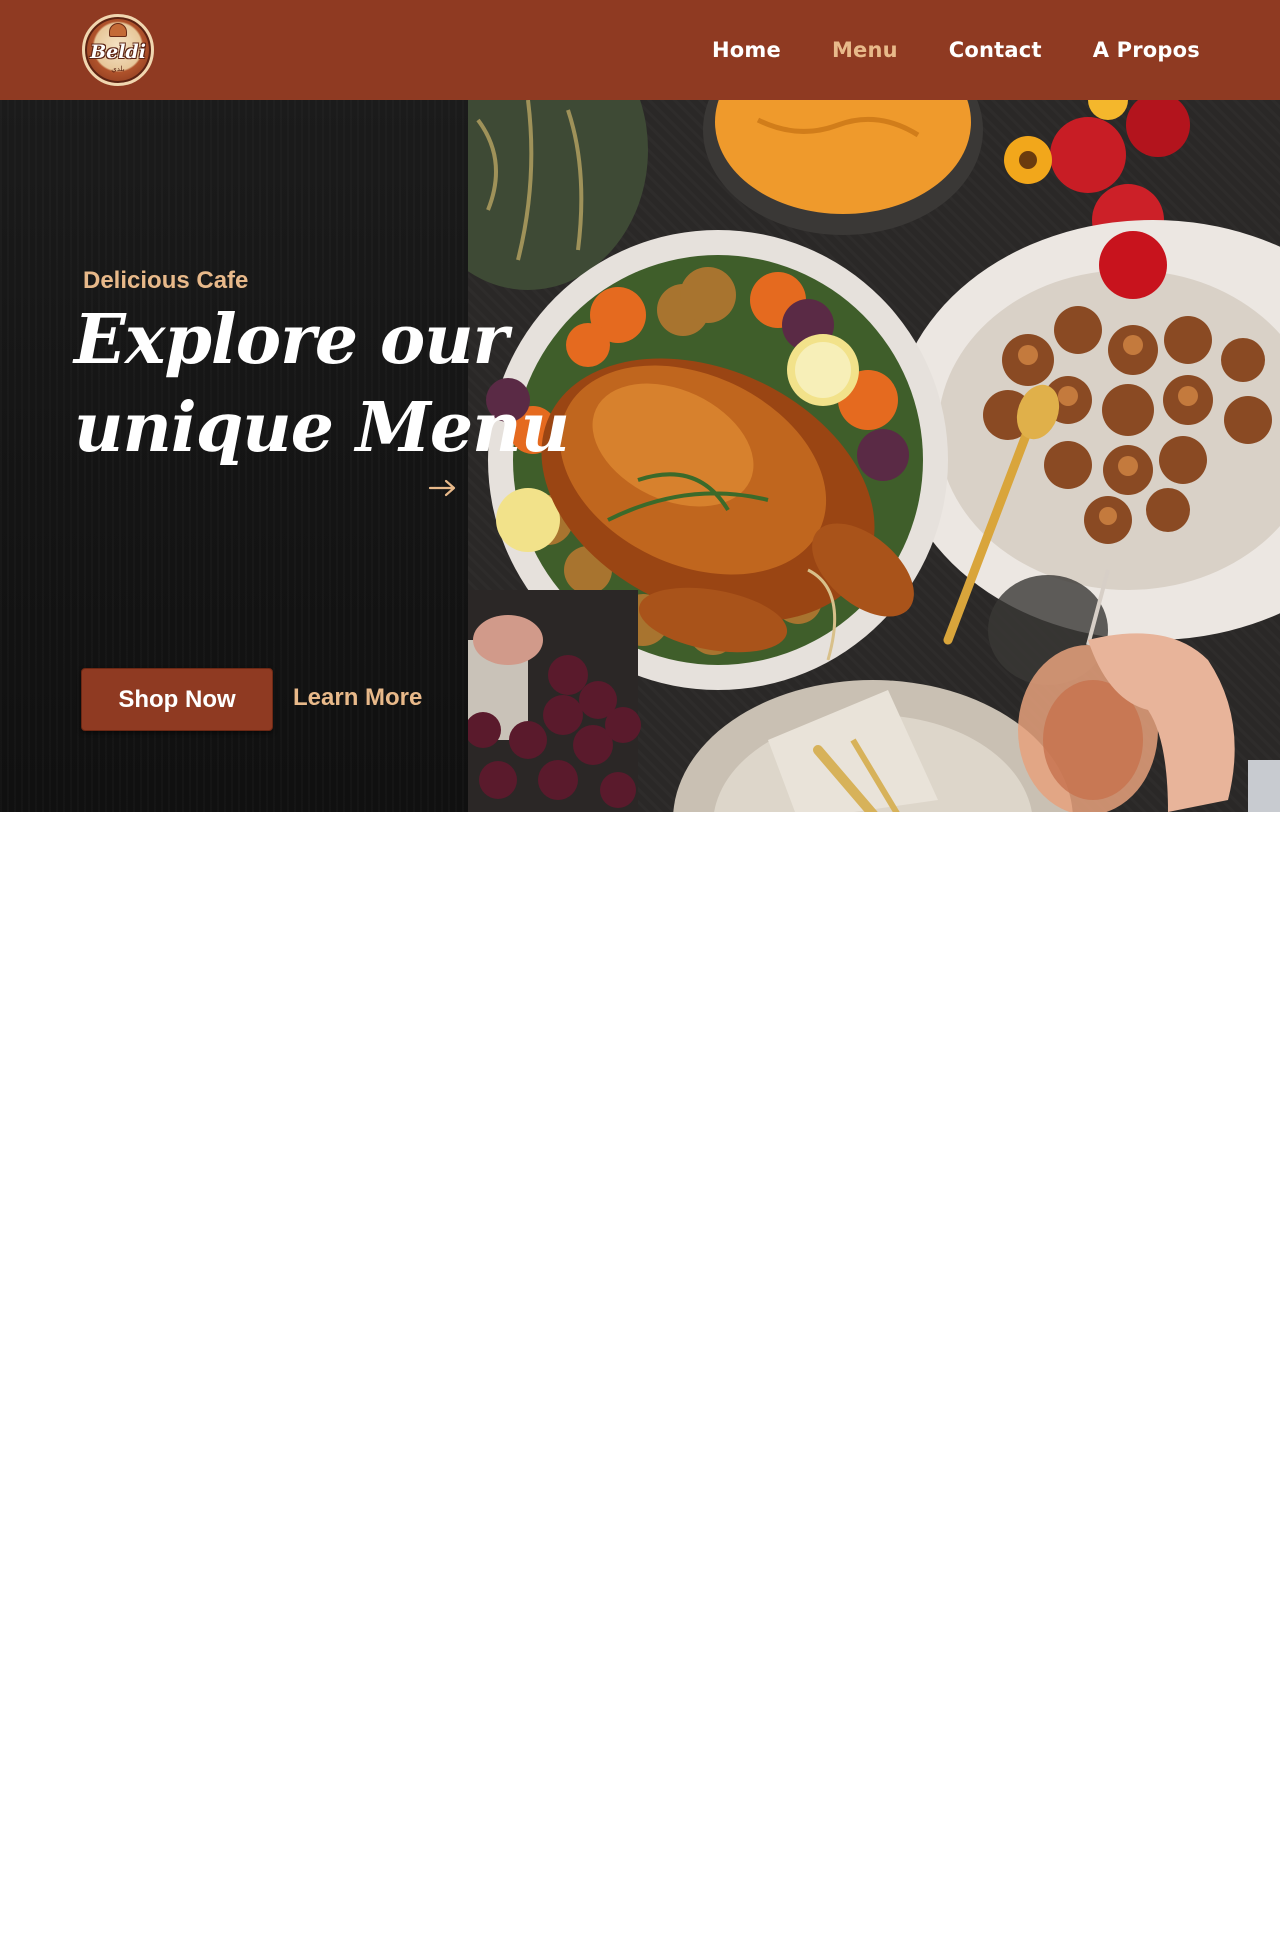 The height and width of the screenshot is (1955, 1280). Describe the element at coordinates (865, 50) in the screenshot. I see `nav-menu: Menu` at that location.